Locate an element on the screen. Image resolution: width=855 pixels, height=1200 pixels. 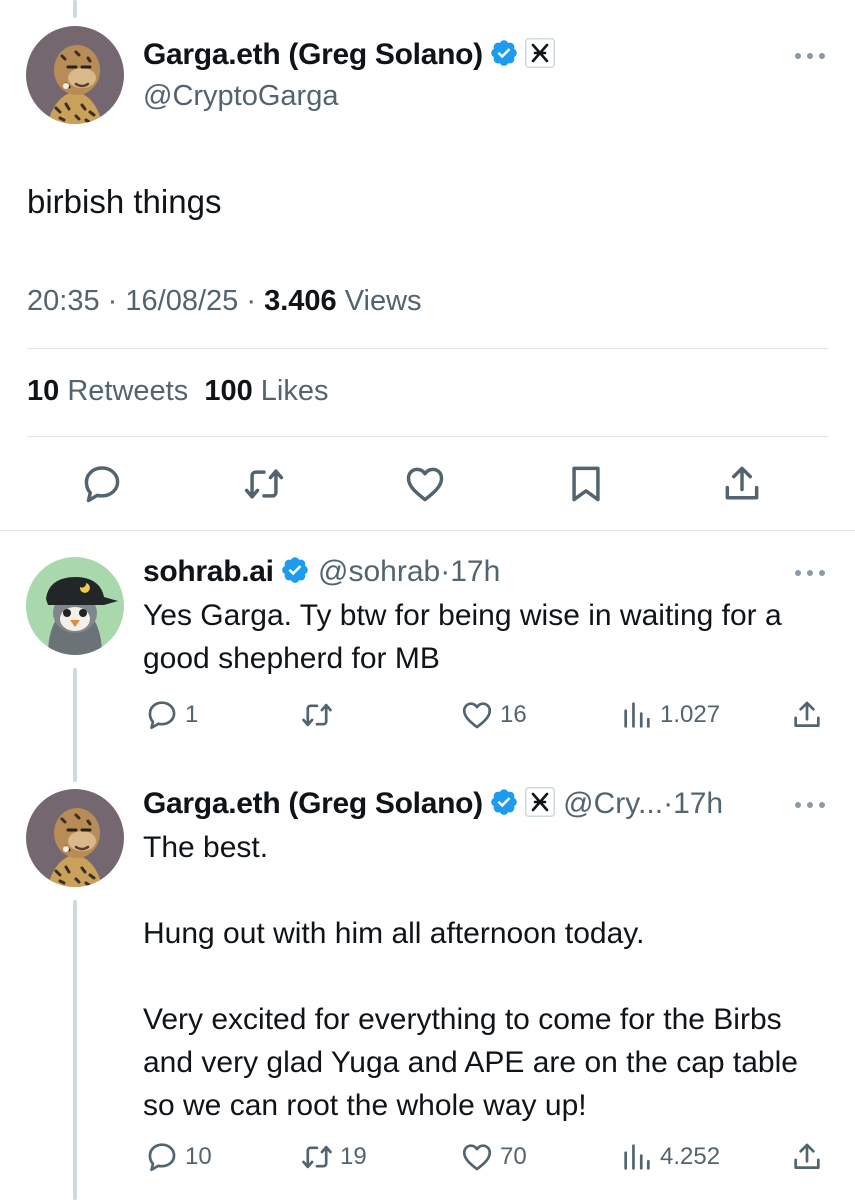
reply-action: 1 is located at coordinates (171, 715).